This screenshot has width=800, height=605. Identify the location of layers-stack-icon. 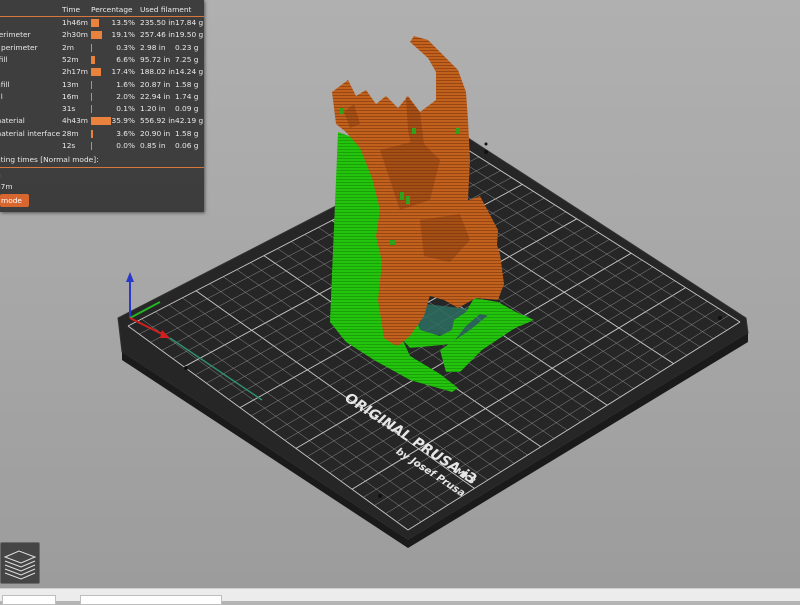
(20, 565).